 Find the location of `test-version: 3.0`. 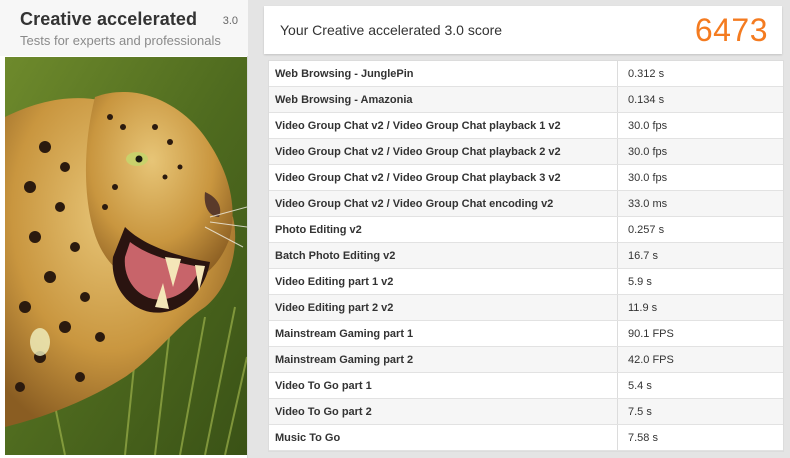

test-version: 3.0 is located at coordinates (230, 21).